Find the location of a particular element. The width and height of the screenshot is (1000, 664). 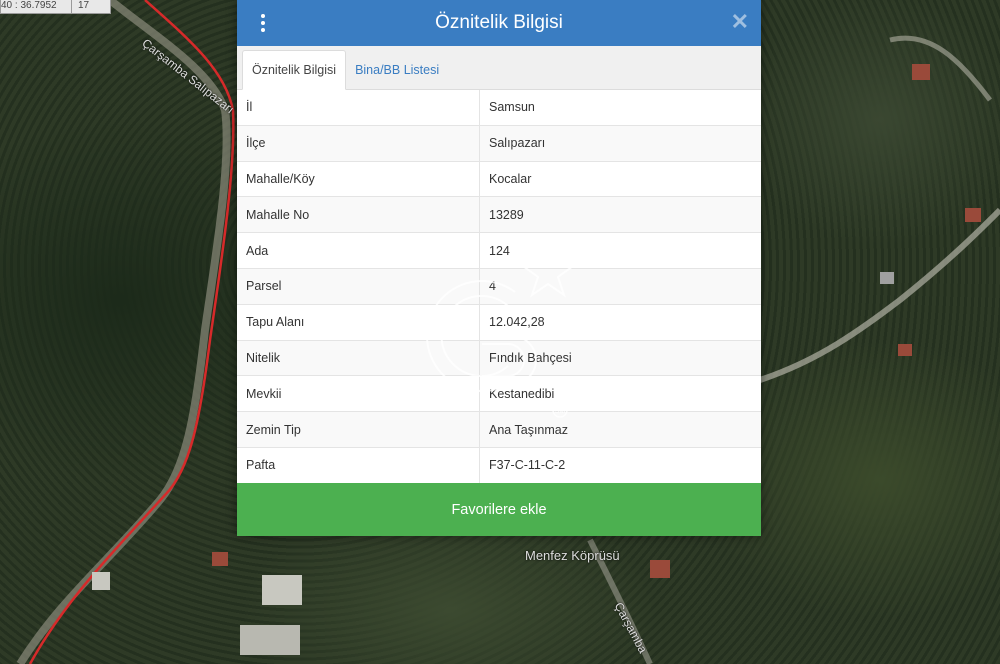

table-row: Ada 124 is located at coordinates (499, 250).